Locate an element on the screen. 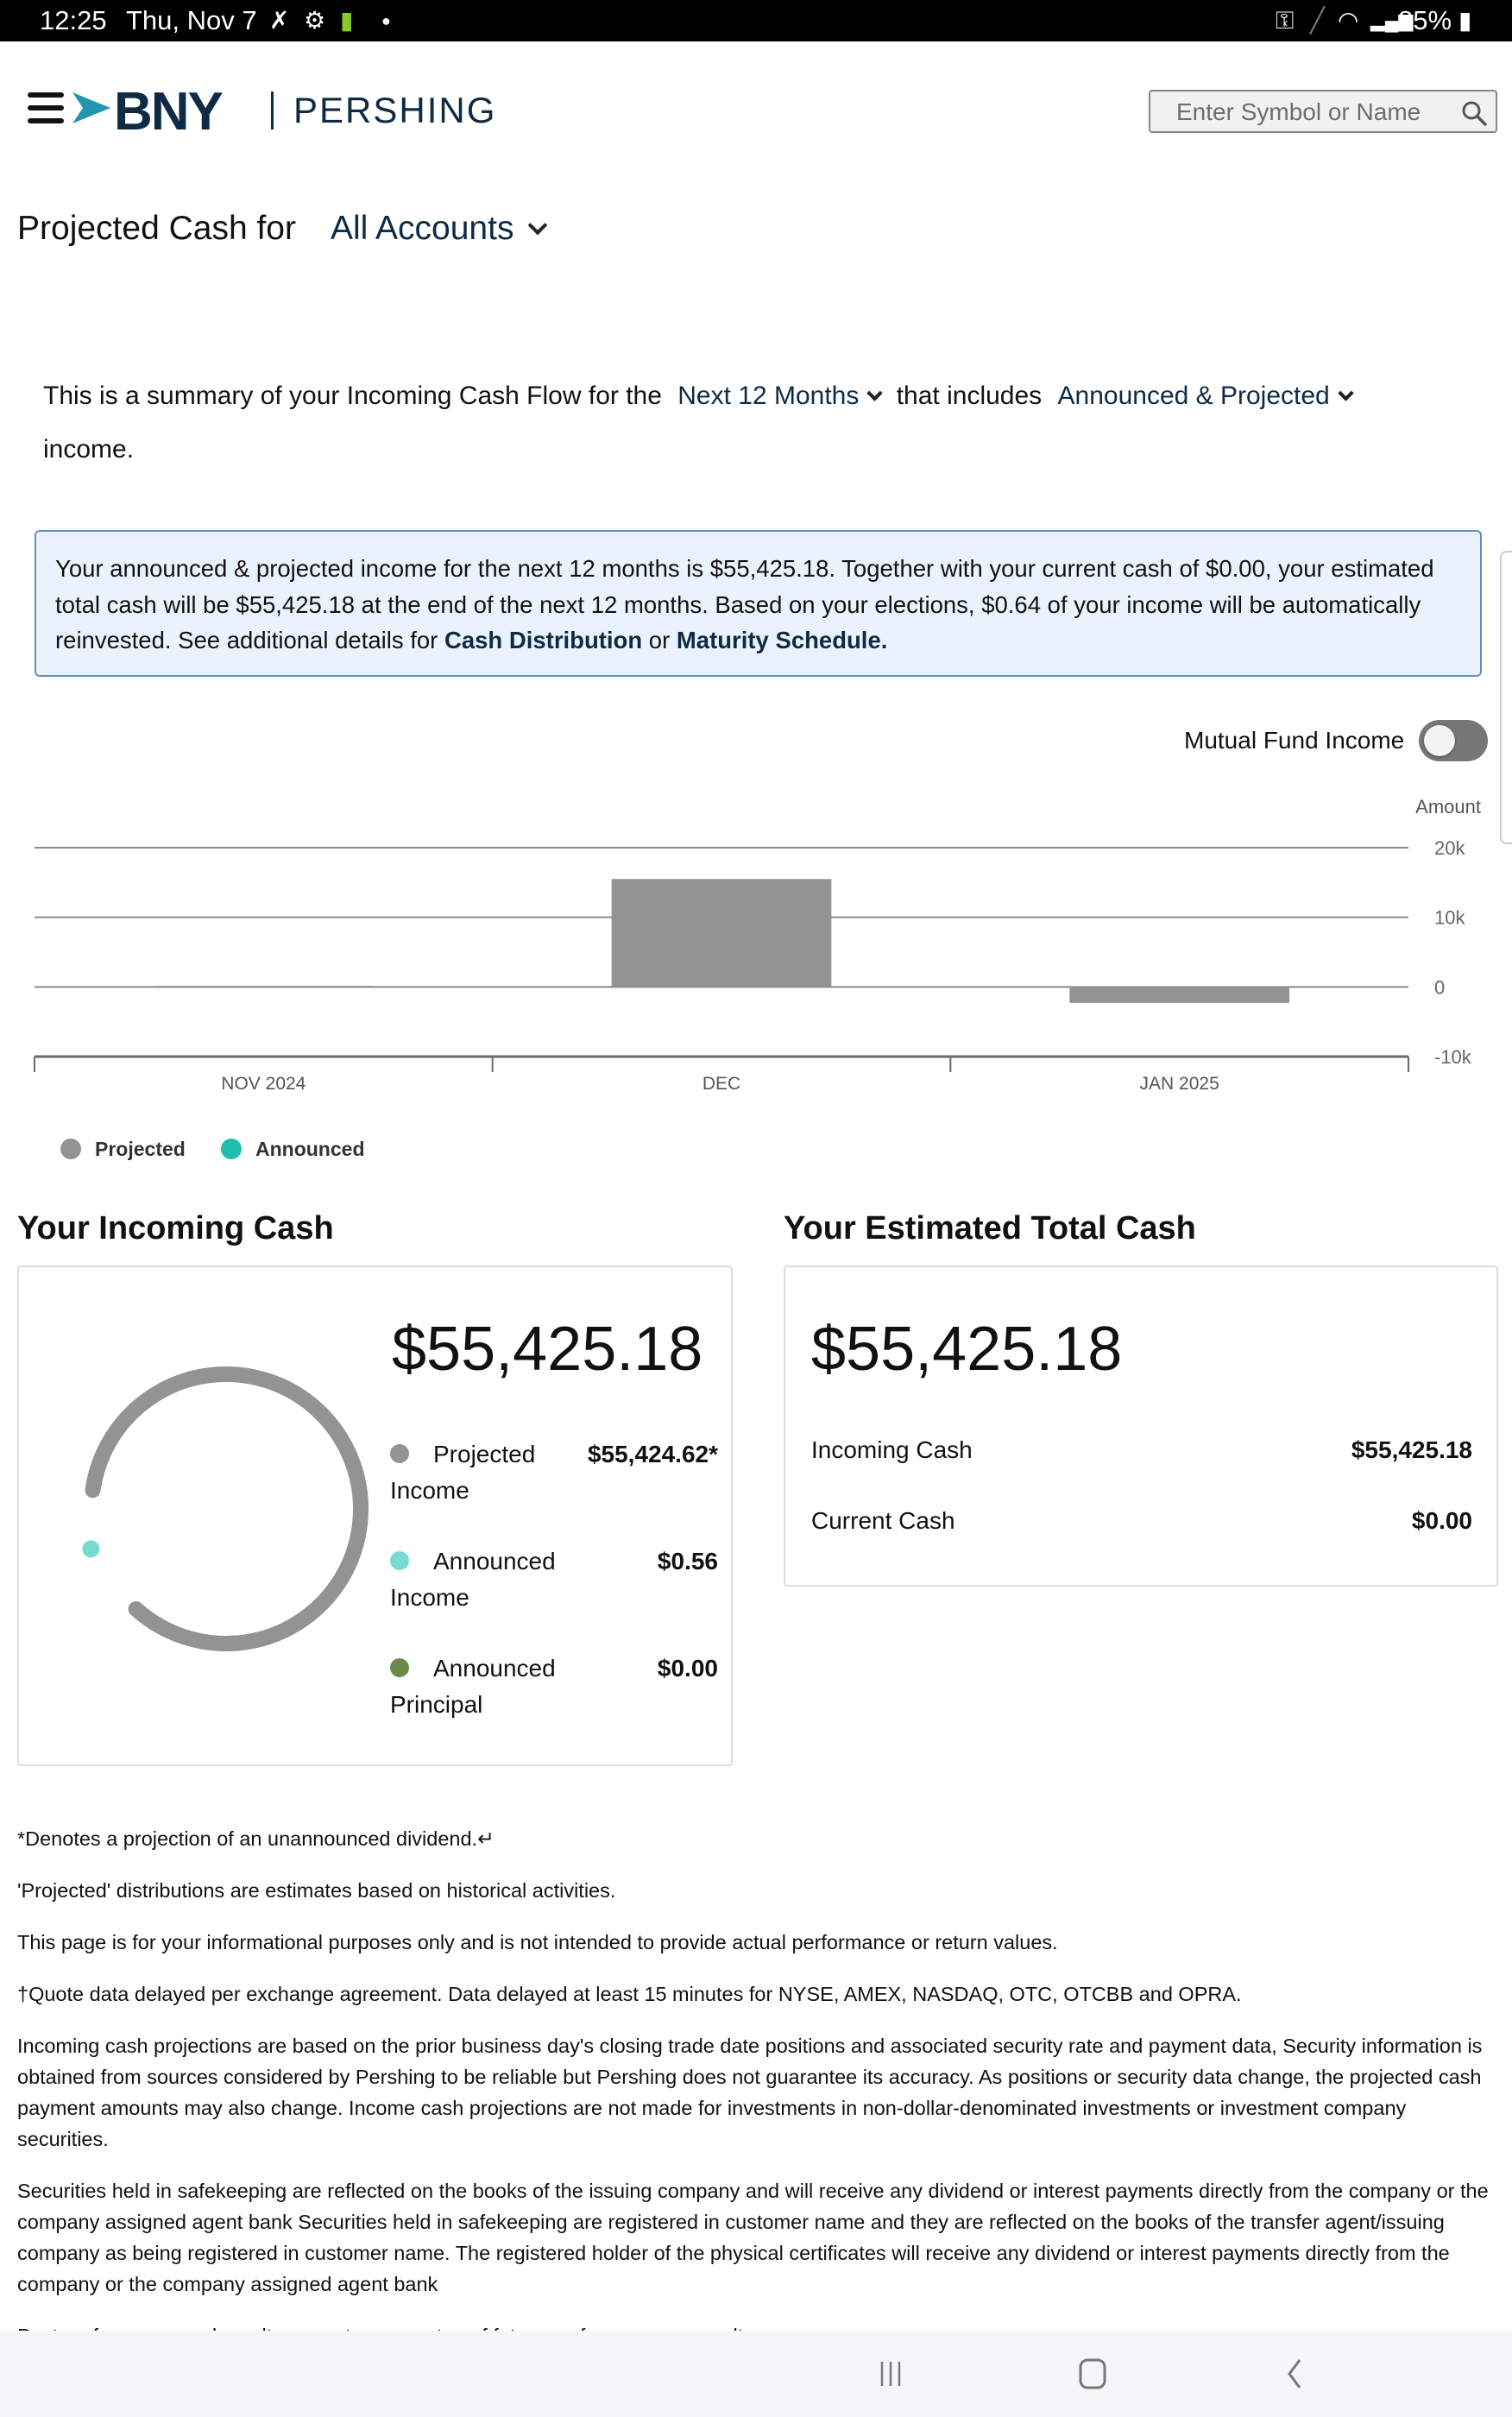  wifi-icon: ◠ is located at coordinates (1349, 20).